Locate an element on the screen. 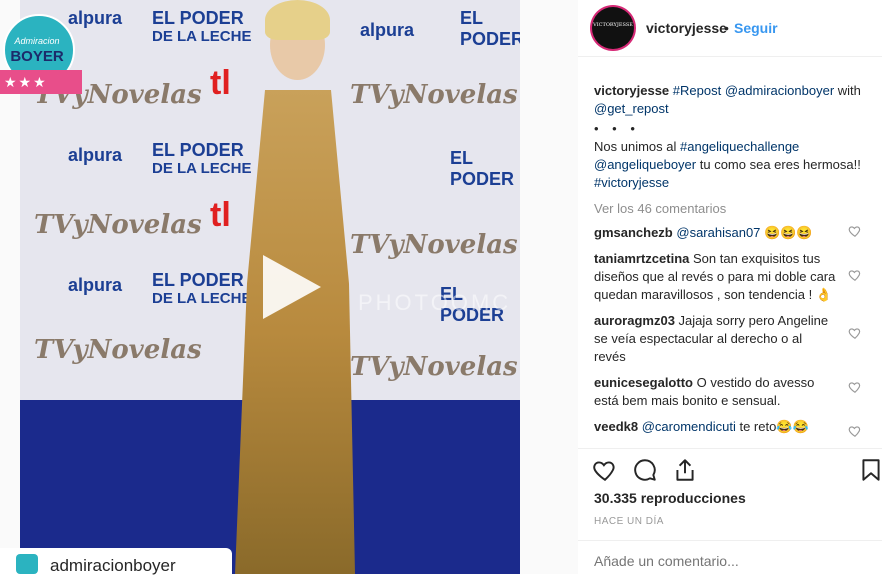  follow-button: Seguir is located at coordinates (756, 28).